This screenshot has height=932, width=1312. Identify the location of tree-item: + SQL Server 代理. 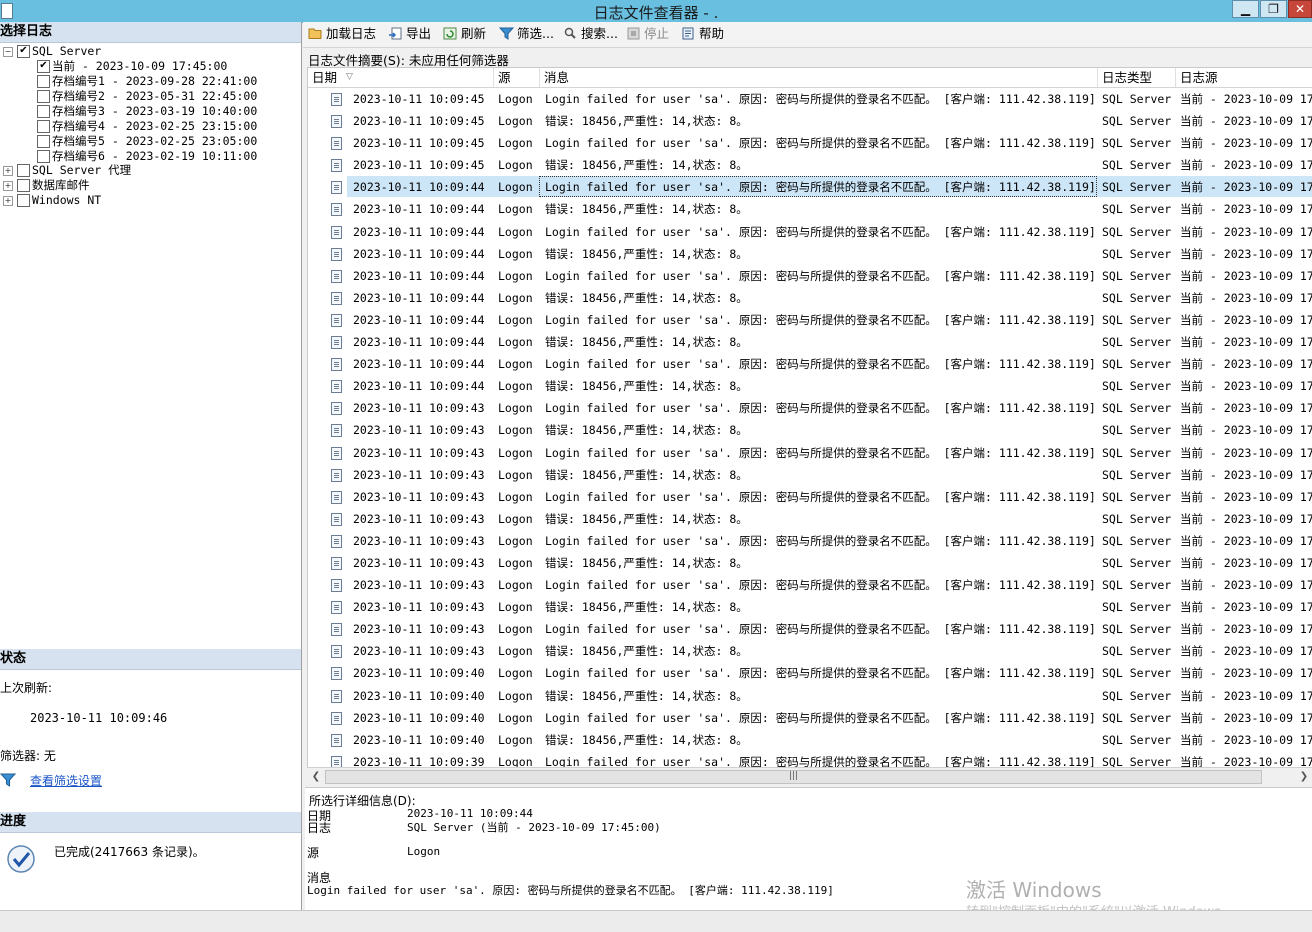
(150, 170).